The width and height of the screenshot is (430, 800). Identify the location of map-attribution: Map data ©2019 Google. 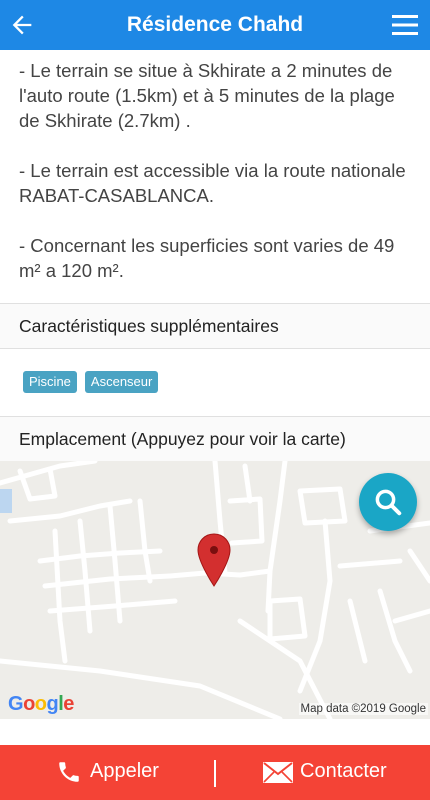
(363, 709).